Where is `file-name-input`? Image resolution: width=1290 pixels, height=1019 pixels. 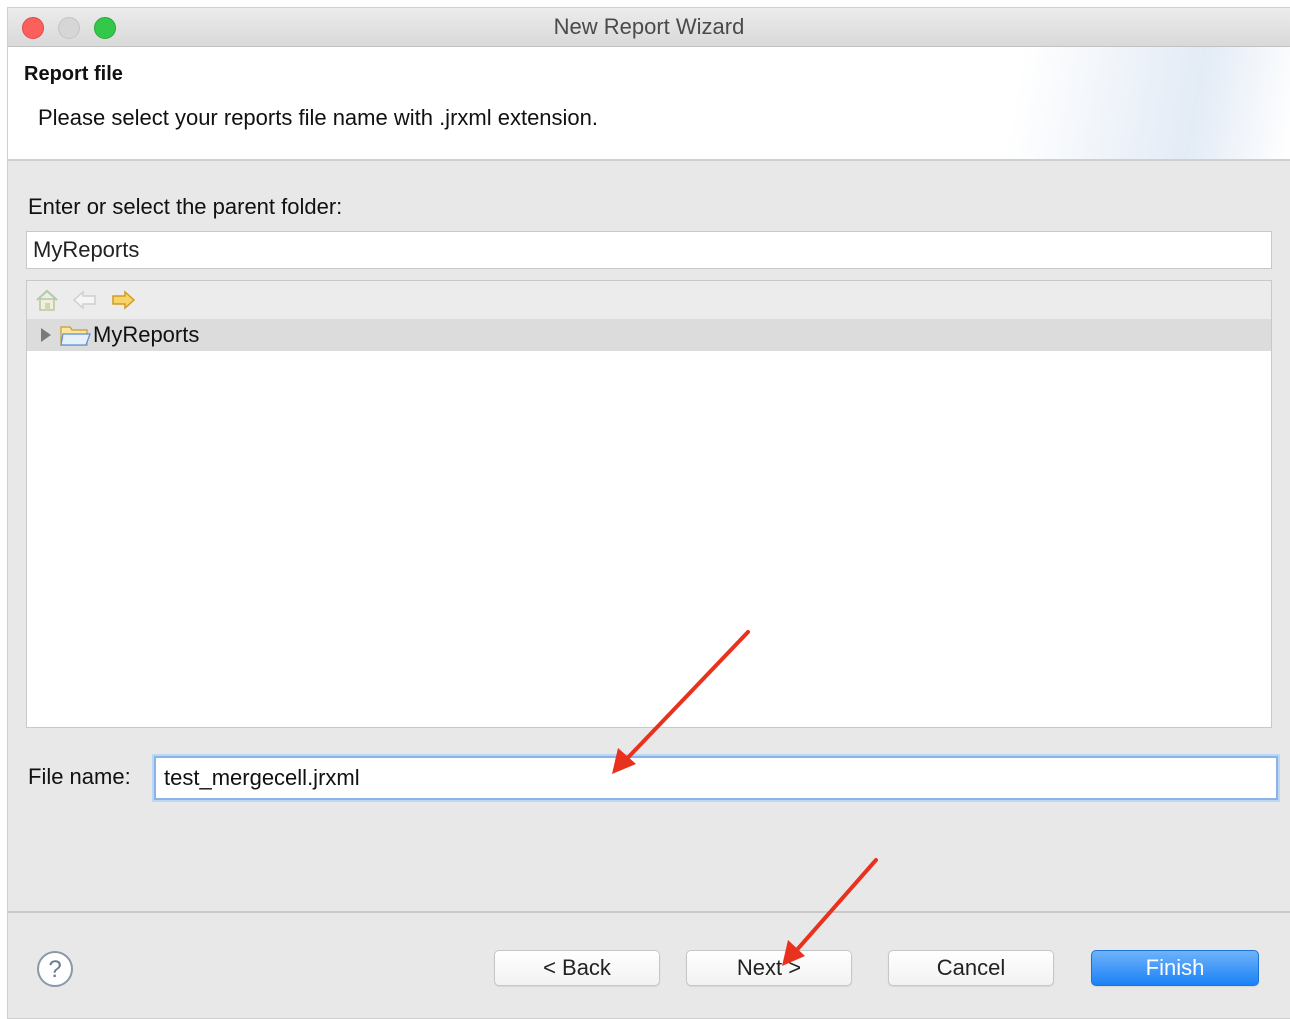
file-name-input is located at coordinates (716, 778).